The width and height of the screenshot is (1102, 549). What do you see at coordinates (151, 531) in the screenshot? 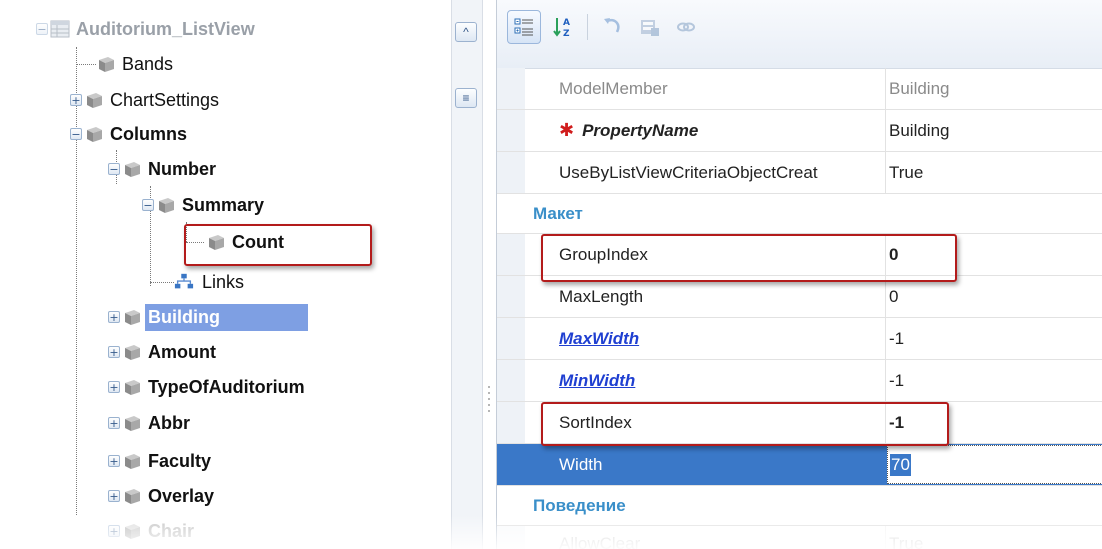
I see `tree-node-chair: + Chair` at bounding box center [151, 531].